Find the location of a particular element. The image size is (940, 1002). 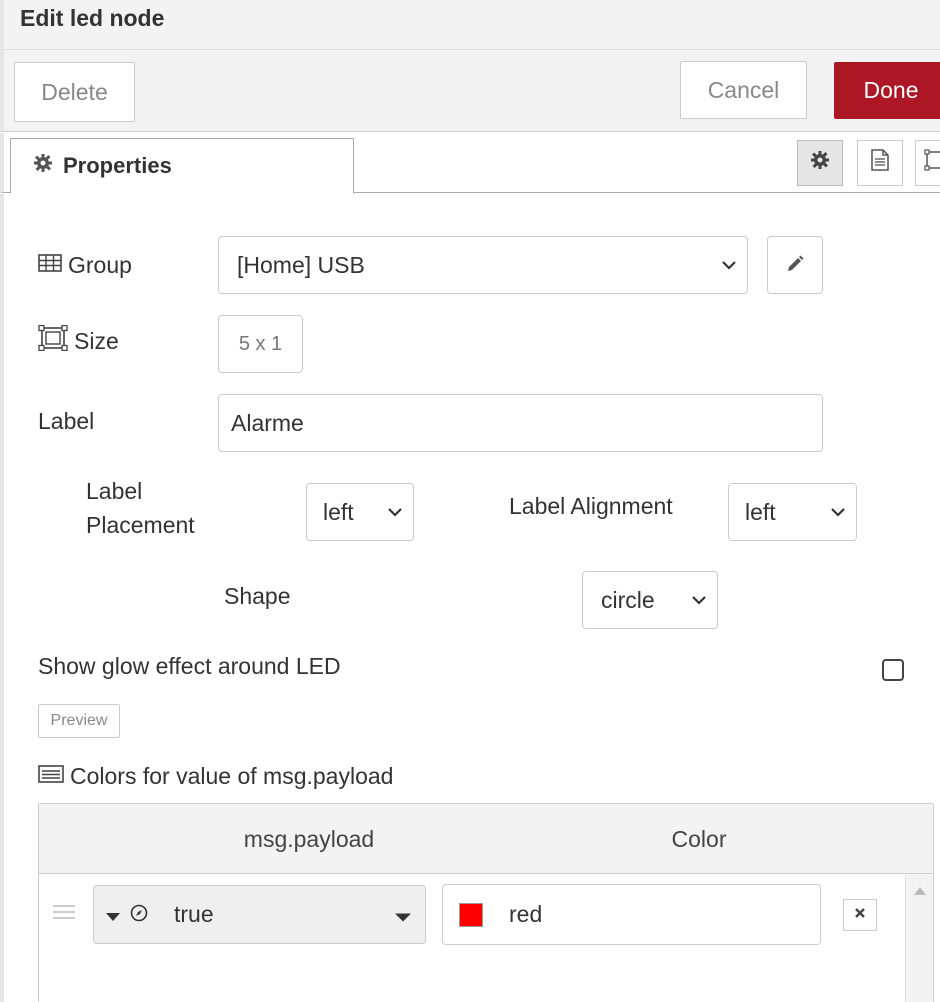

size-button: 5 x 1 is located at coordinates (260, 344).